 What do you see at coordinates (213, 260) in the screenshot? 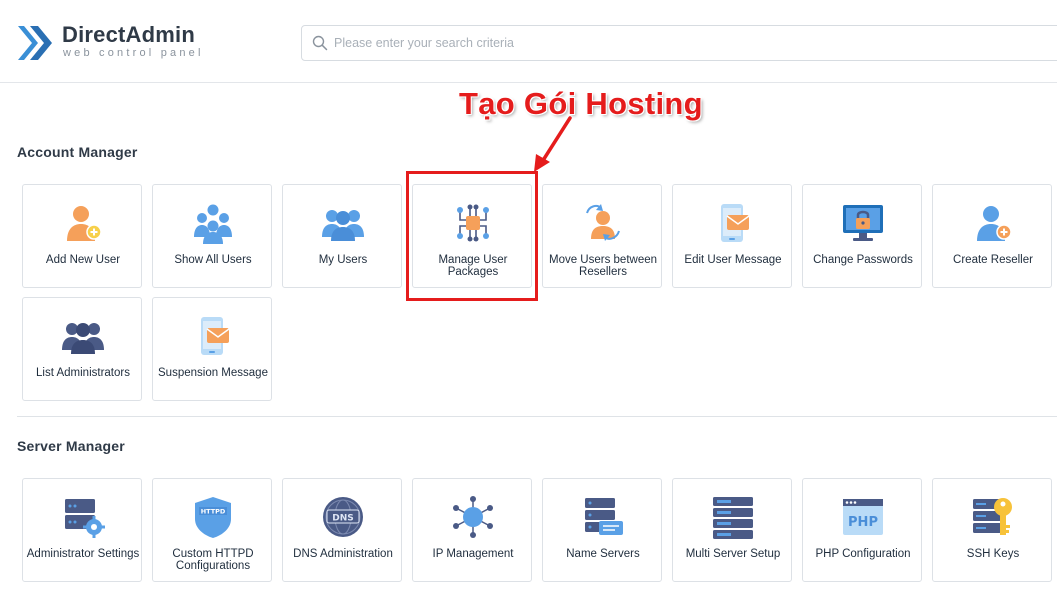
I see `tile-label: Show All Users` at bounding box center [213, 260].